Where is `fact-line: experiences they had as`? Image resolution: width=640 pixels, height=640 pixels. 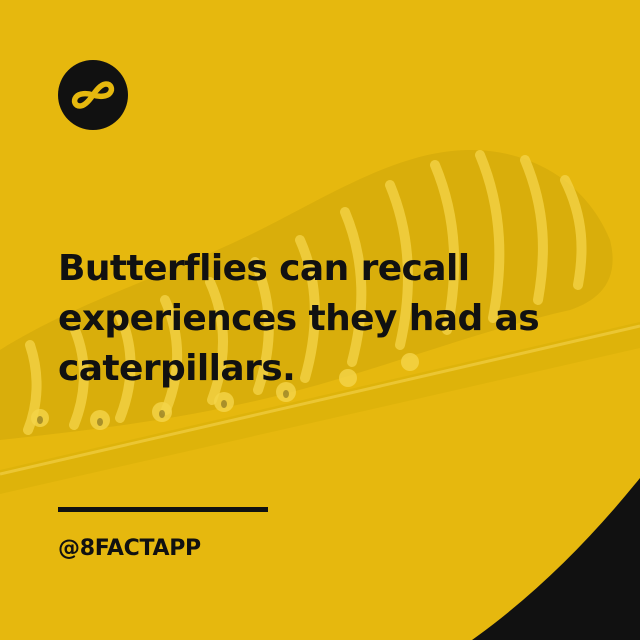
fact-line: experiences they had as is located at coordinates (299, 318).